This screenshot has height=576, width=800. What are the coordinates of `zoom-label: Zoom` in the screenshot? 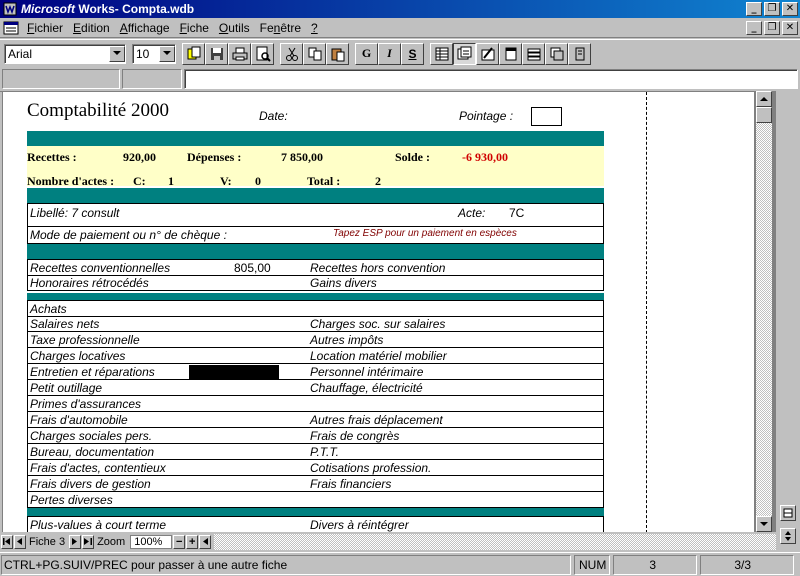 It's located at (111, 541).